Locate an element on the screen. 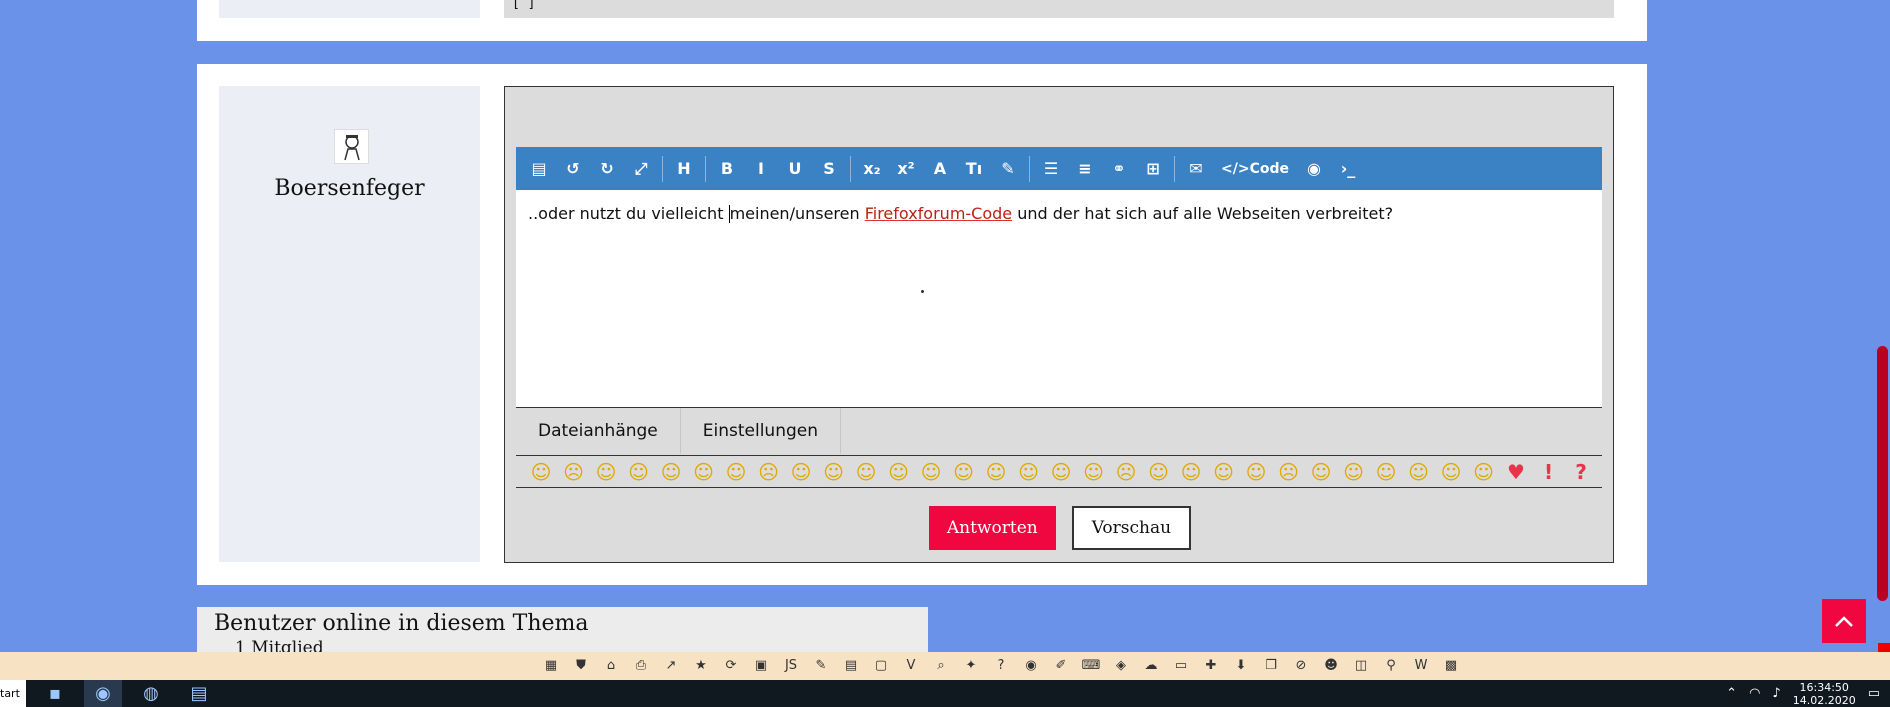 This screenshot has height=707, width=1890. addon-folder-icon: ▣ is located at coordinates (761, 666).